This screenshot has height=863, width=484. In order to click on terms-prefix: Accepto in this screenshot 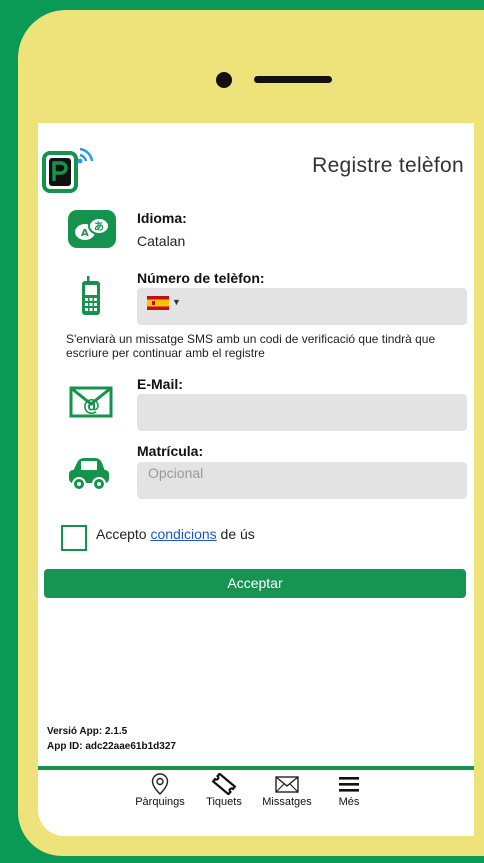, I will do `click(121, 534)`.